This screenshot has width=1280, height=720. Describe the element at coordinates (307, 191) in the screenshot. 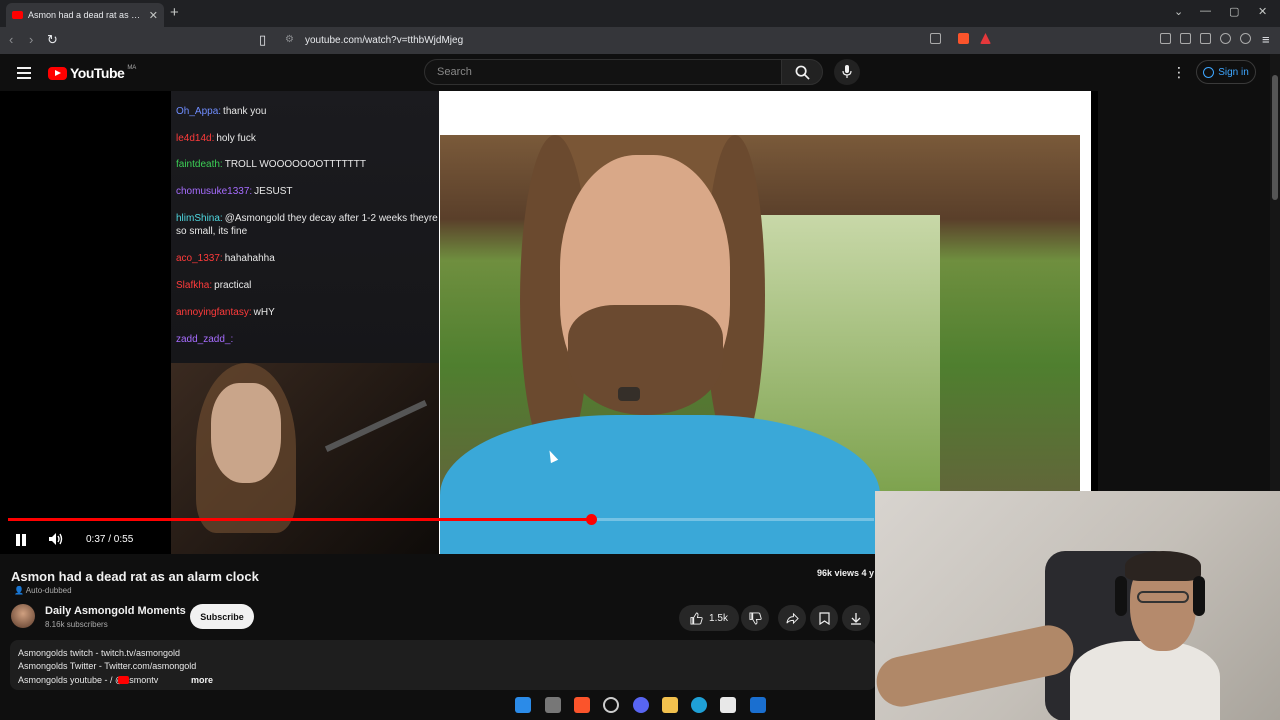

I see `chat-message: chomusuke1337: JESUST` at that location.